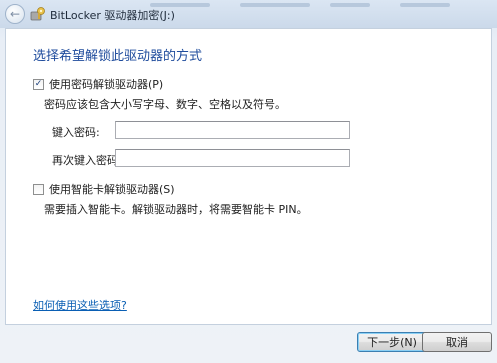 This screenshot has width=497, height=363. What do you see at coordinates (112, 189) in the screenshot?
I see `smartcard-unlock-label: 使用智能卡解锁驱动器(S)` at bounding box center [112, 189].